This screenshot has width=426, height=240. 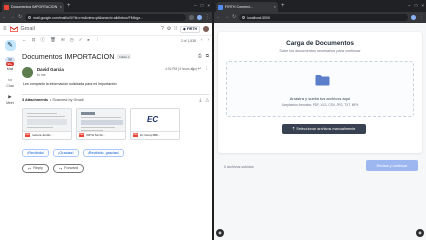 What do you see at coordinates (10, 96) in the screenshot?
I see `meet-icon: ▶` at bounding box center [10, 96].